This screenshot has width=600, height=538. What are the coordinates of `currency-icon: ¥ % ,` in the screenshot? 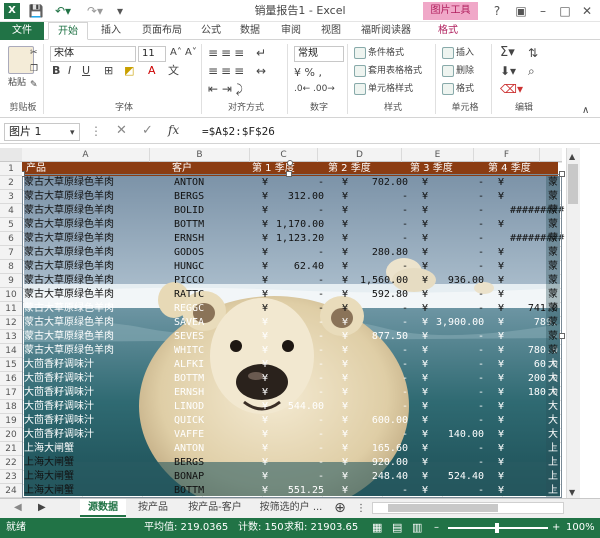 It's located at (308, 73).